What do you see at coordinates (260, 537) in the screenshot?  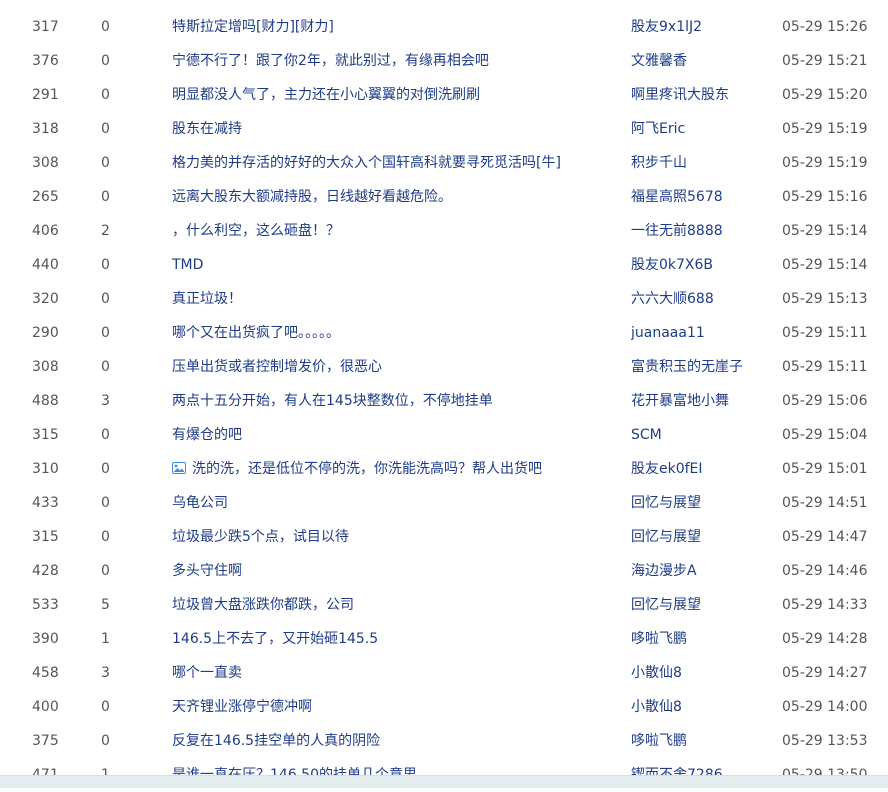 I see `post-title-link-text: 垃圾最少跌5个点，试目以待` at bounding box center [260, 537].